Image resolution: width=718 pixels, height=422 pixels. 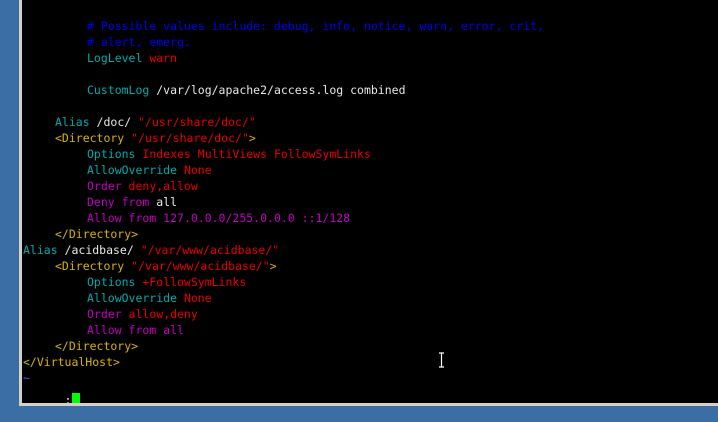 I want to click on config-line: Allow from all, so click(x=135, y=330).